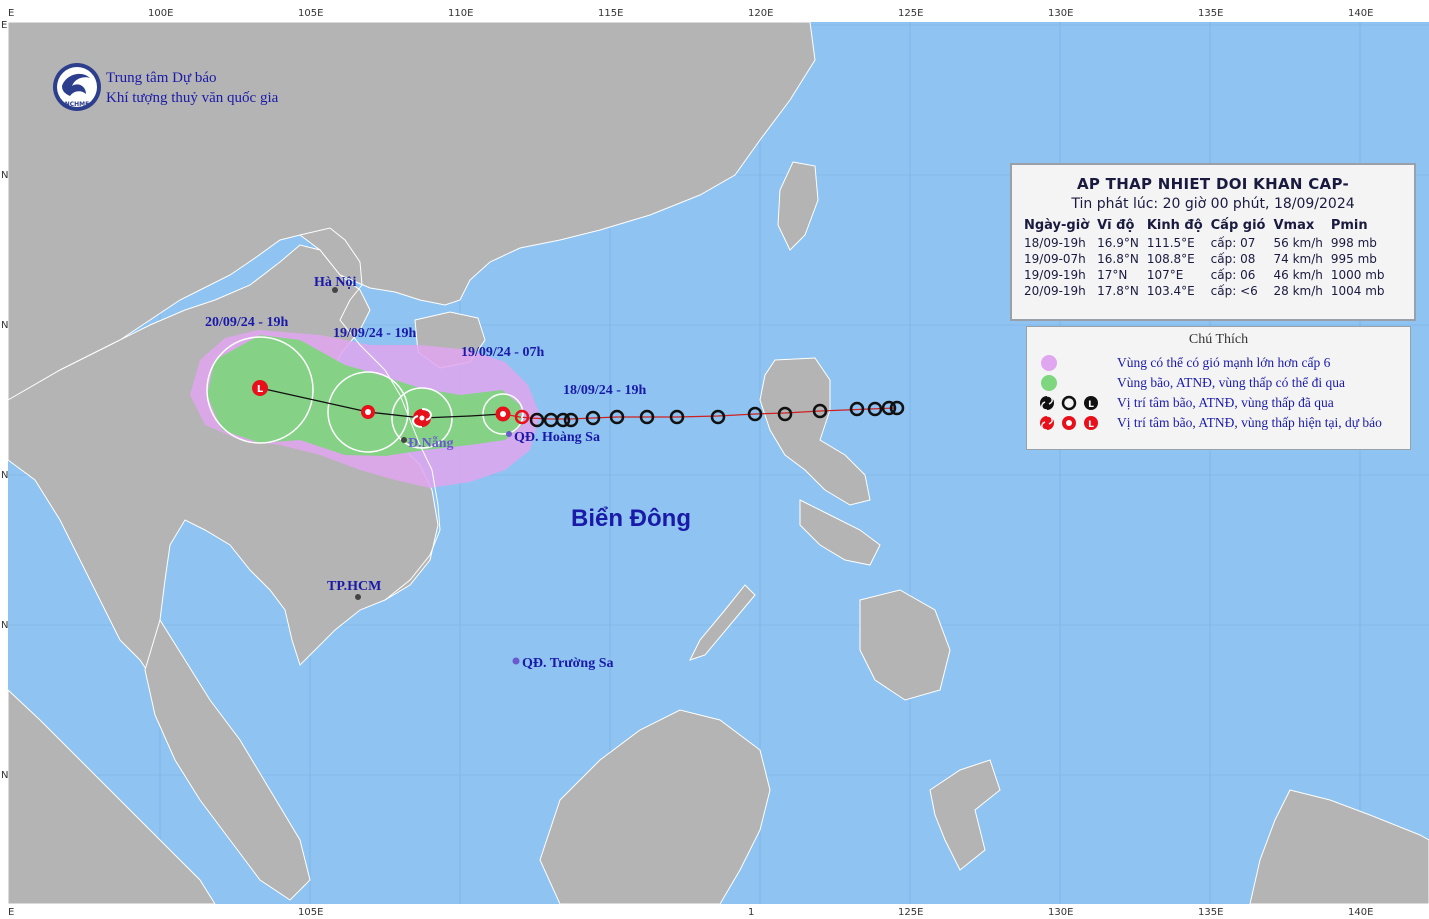  What do you see at coordinates (374, 333) in the screenshot?
I see `forecast-label-19-19h: 19/09/24 - 19h` at bounding box center [374, 333].